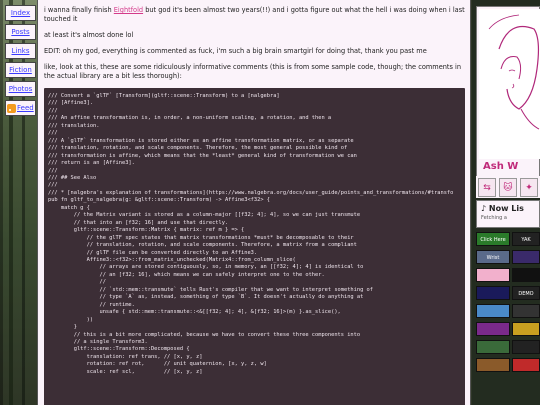 This screenshot has width=540, height=405. I want to click on site-nav: Index Posts Links Fiction Photos Feed, so click(20, 62).